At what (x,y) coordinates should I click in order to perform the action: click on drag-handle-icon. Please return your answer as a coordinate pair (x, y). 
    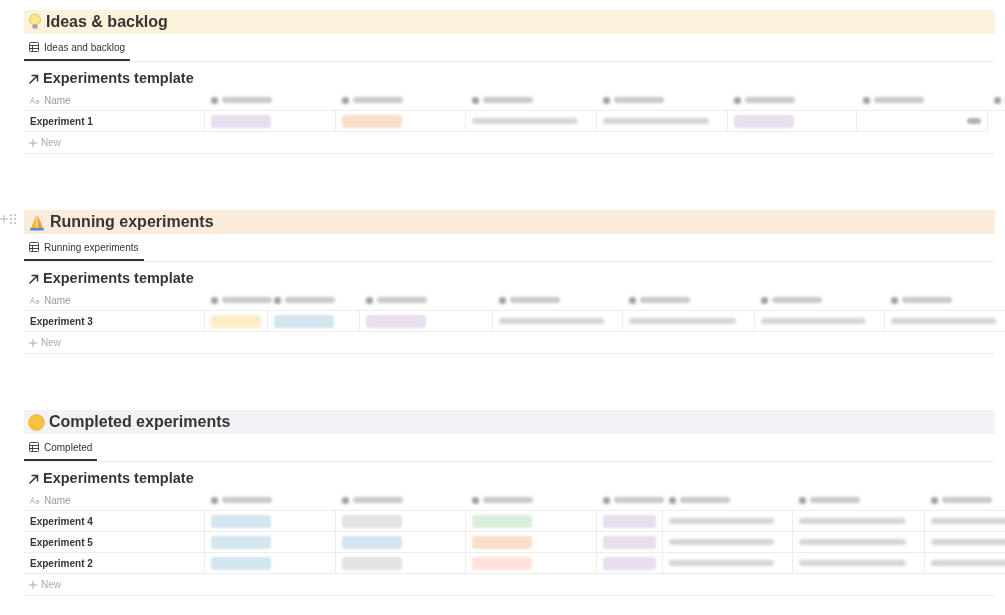
    Looking at the image, I should click on (13, 219).